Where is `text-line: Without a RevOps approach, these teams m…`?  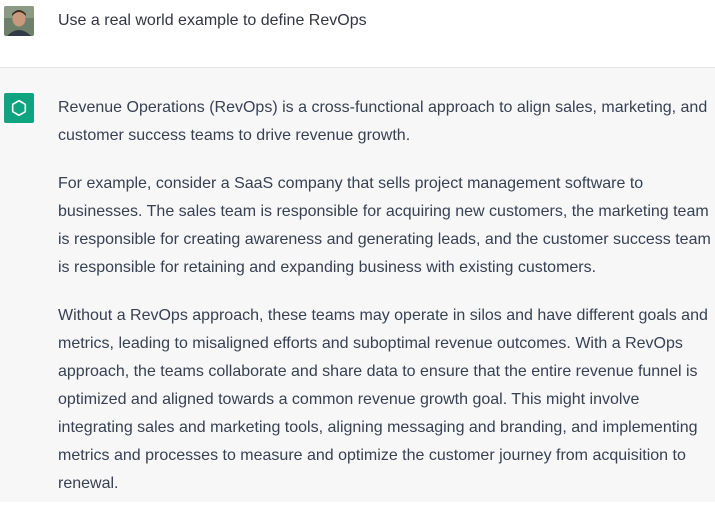
text-line: Without a RevOps approach, these teams m… is located at coordinates (383, 315).